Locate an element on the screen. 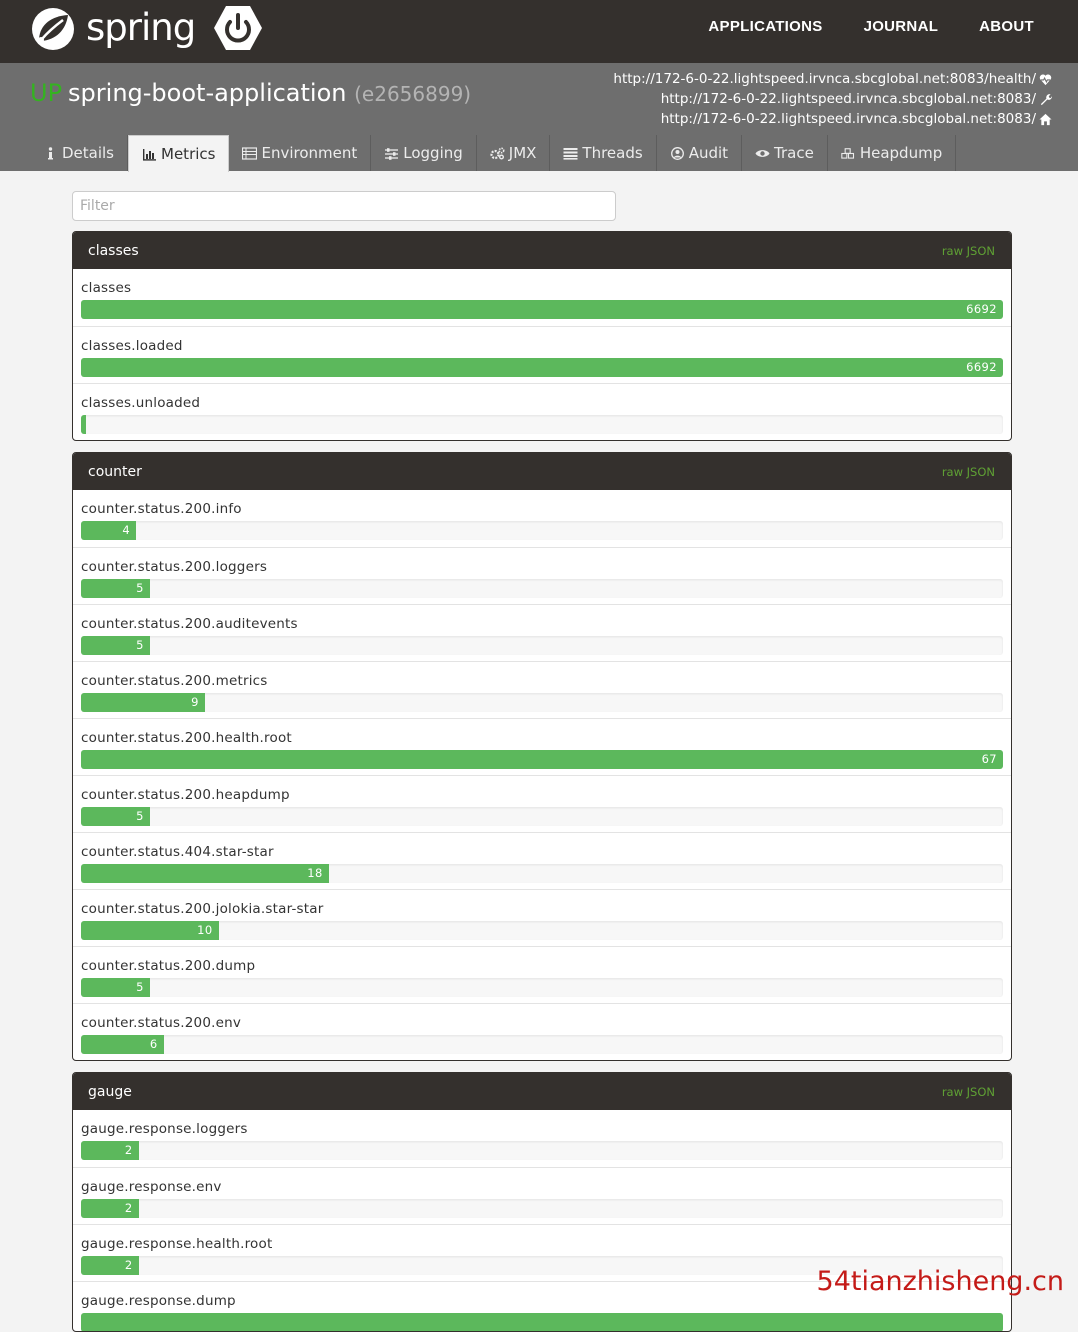  metric-name: gauge.response.health.root is located at coordinates (177, 1244).